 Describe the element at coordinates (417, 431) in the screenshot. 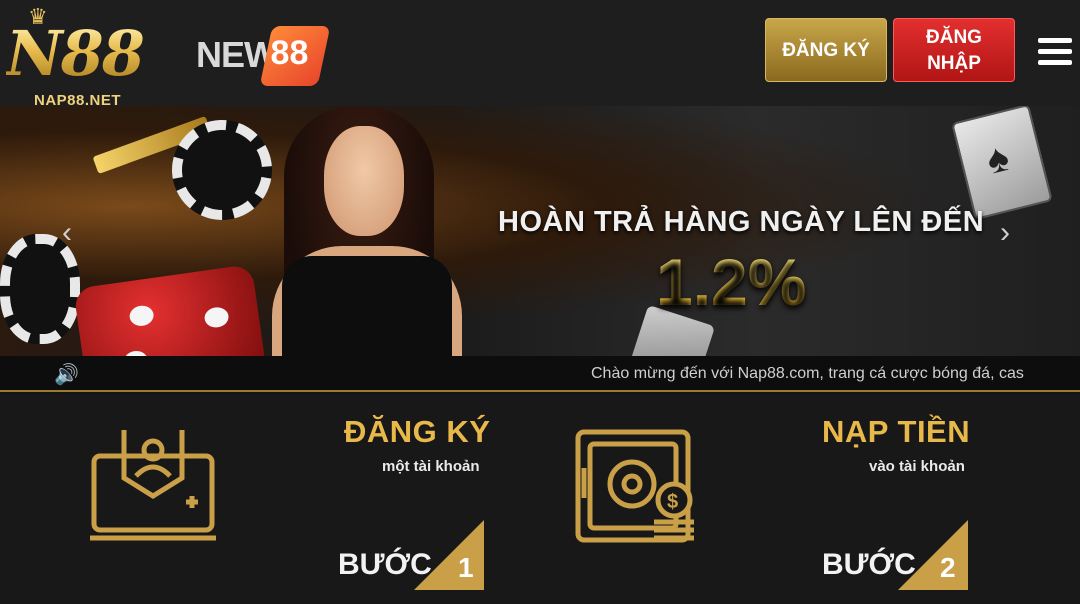

I see `step1-title: ĐĂNG KÝ` at that location.